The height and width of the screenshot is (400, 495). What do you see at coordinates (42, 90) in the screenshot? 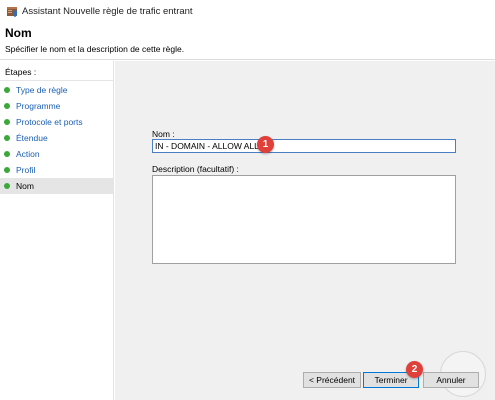
I see `step-label: Type de règle` at bounding box center [42, 90].